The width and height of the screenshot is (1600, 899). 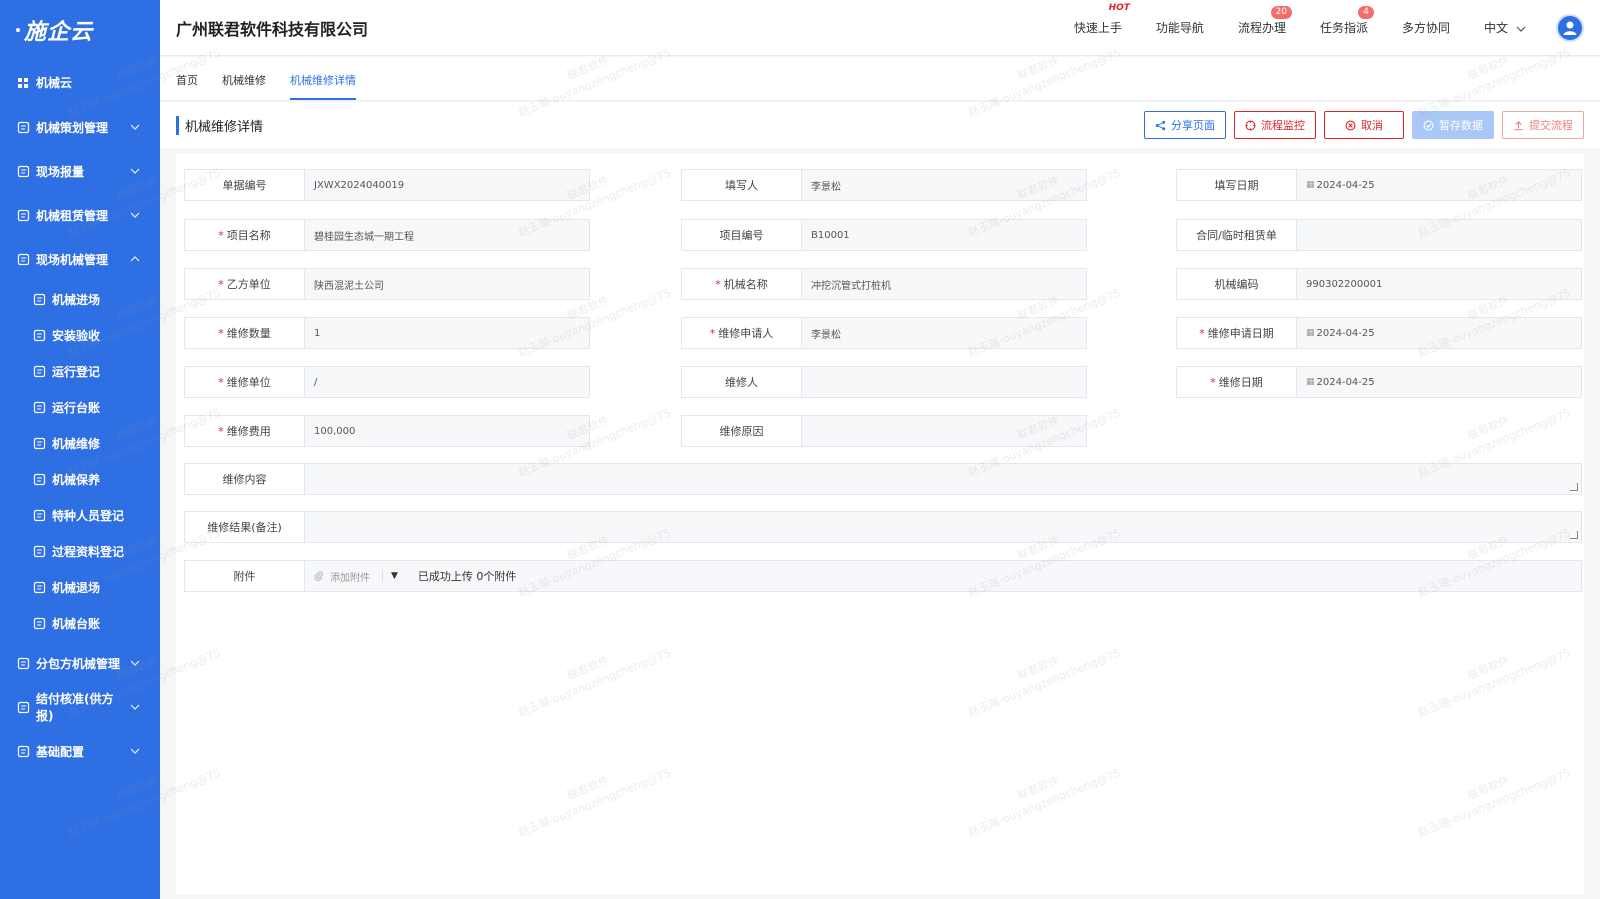 What do you see at coordinates (943, 527) in the screenshot?
I see `result-textarea` at bounding box center [943, 527].